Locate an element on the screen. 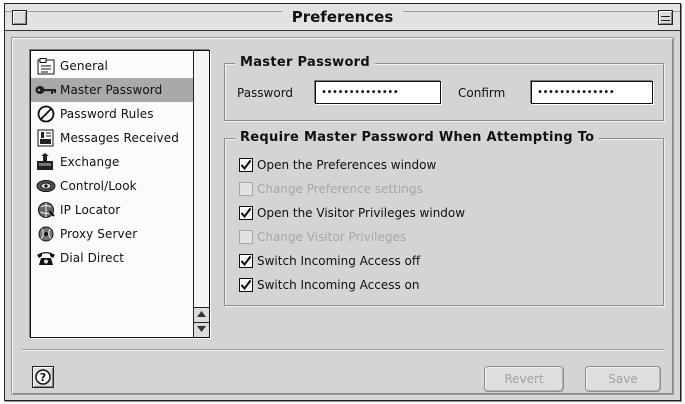 The height and width of the screenshot is (404, 685). sidebar-item-password-rules: Password Rules is located at coordinates (112, 114).